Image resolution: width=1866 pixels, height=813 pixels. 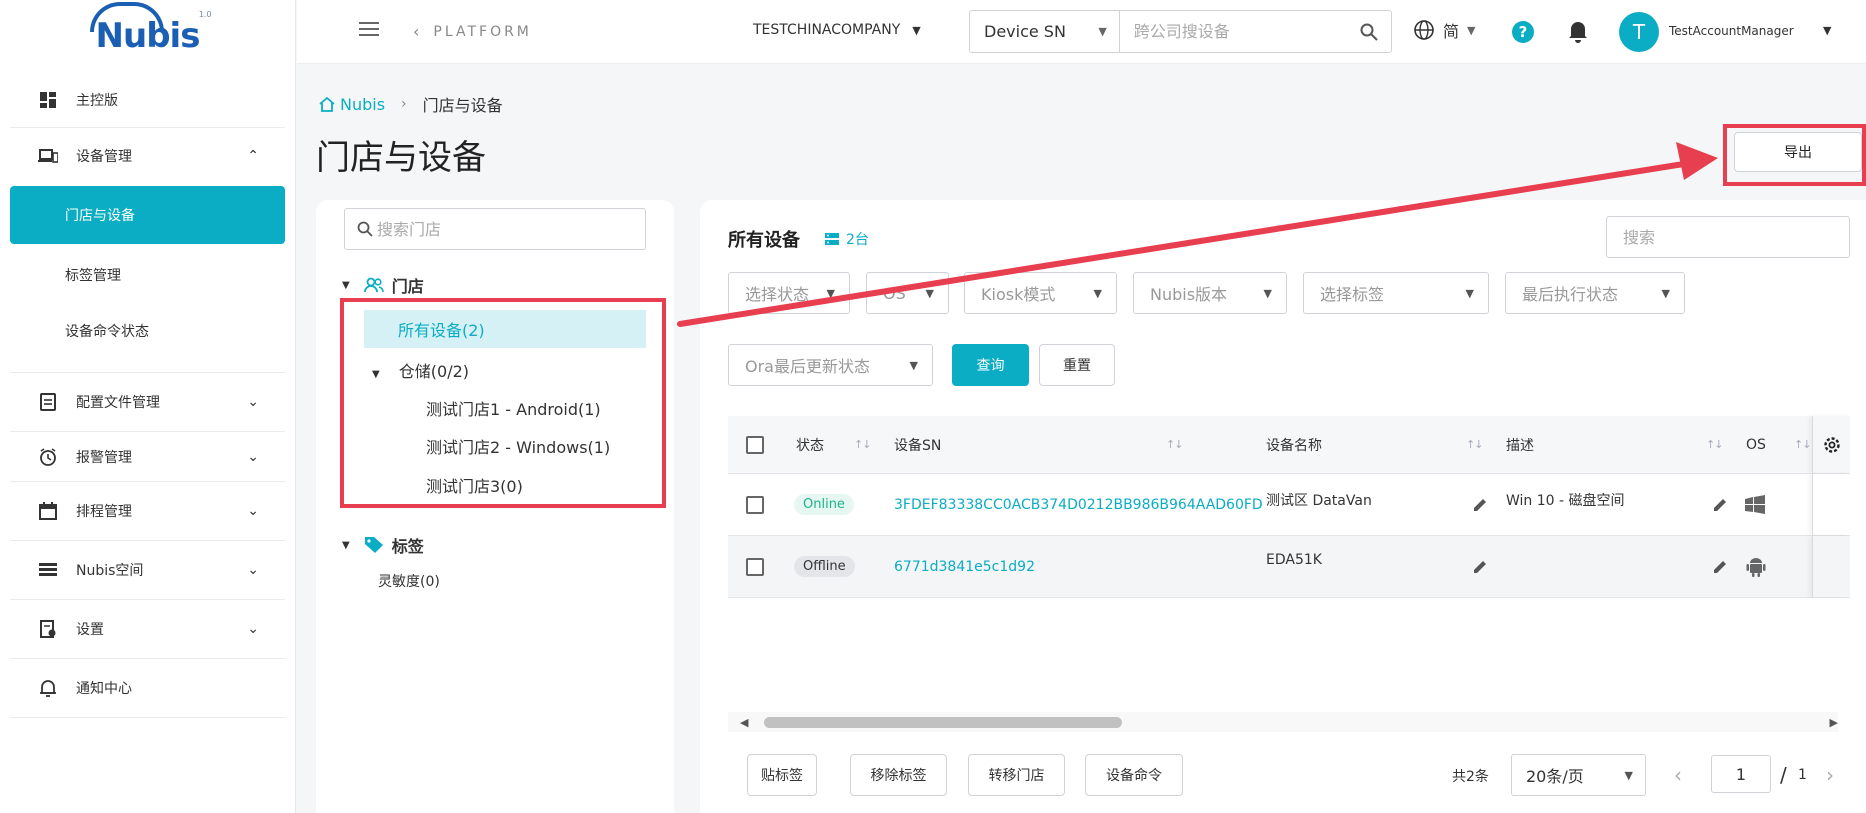 I want to click on tree-stores-header: ▼ 门店, so click(x=383, y=285).